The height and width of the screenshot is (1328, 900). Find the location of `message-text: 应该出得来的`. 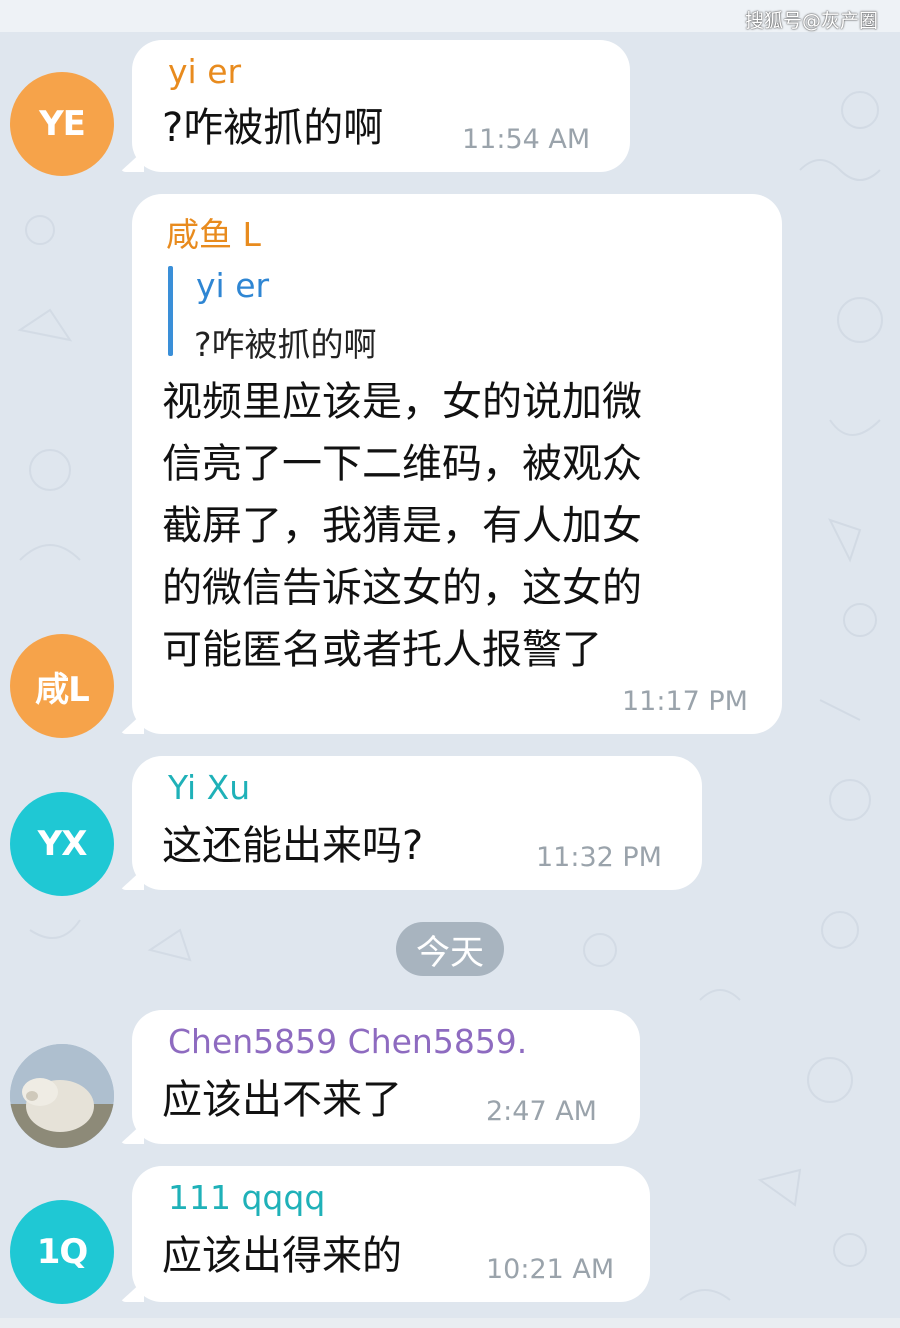

message-text: 应该出得来的 is located at coordinates (282, 1256).